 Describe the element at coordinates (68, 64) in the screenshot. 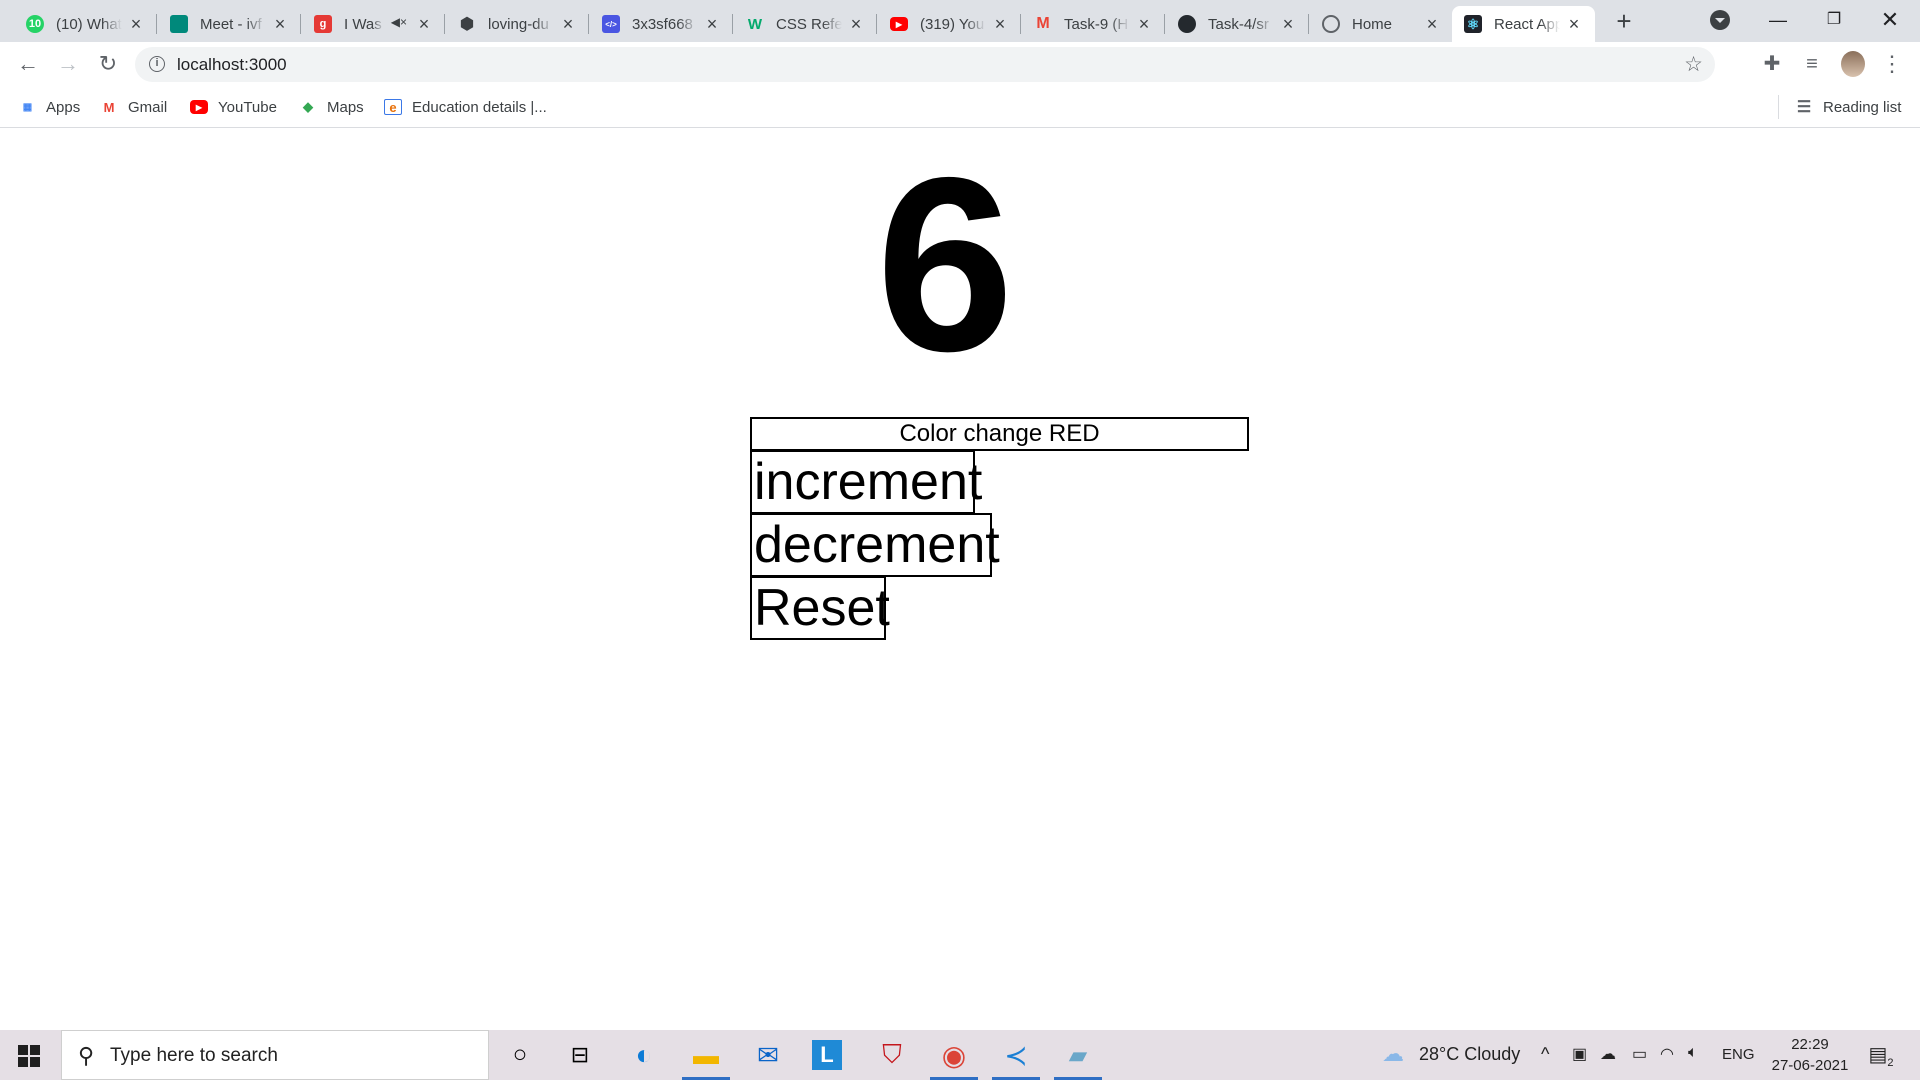

I see `forward-arrow-icon: →` at that location.